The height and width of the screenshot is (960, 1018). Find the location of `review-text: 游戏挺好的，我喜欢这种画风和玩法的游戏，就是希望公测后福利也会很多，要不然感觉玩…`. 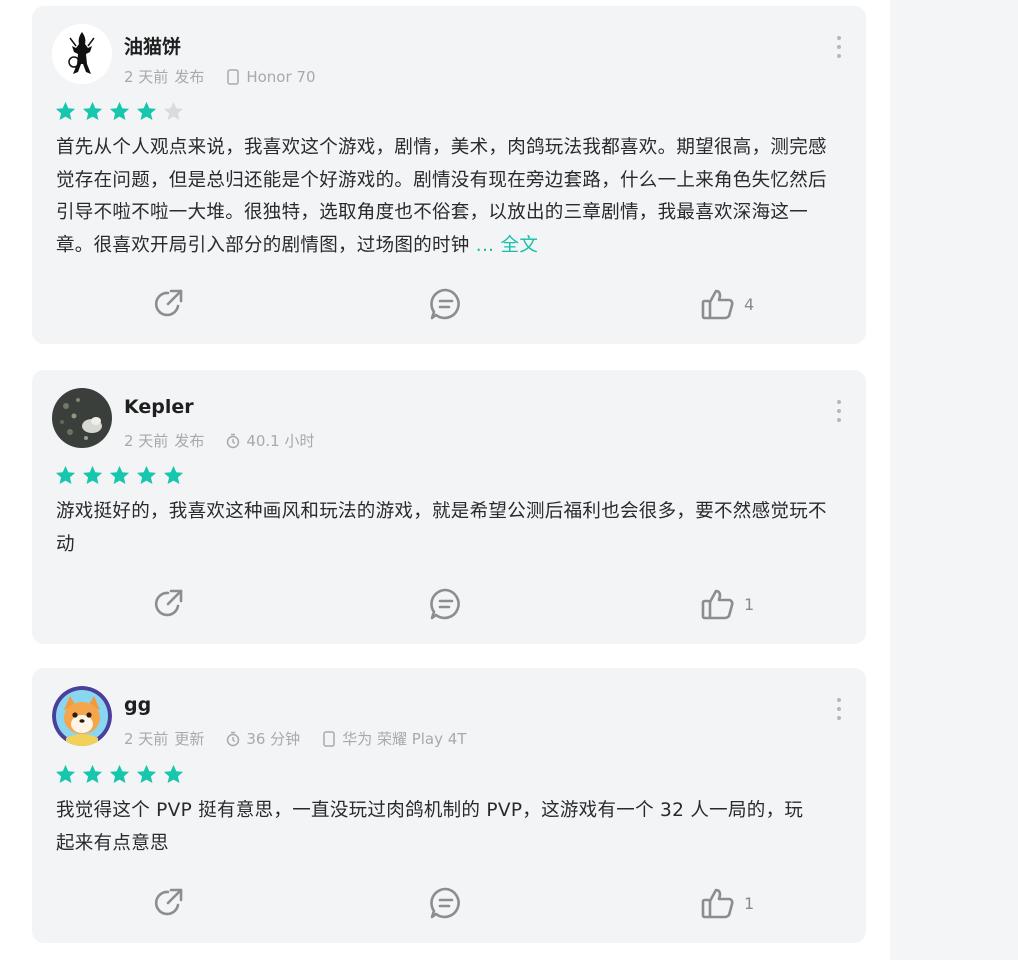

review-text: 游戏挺好的，我喜欢这种画风和玩法的游戏，就是希望公测后福利也会很多，要不然感觉玩… is located at coordinates (449, 528).